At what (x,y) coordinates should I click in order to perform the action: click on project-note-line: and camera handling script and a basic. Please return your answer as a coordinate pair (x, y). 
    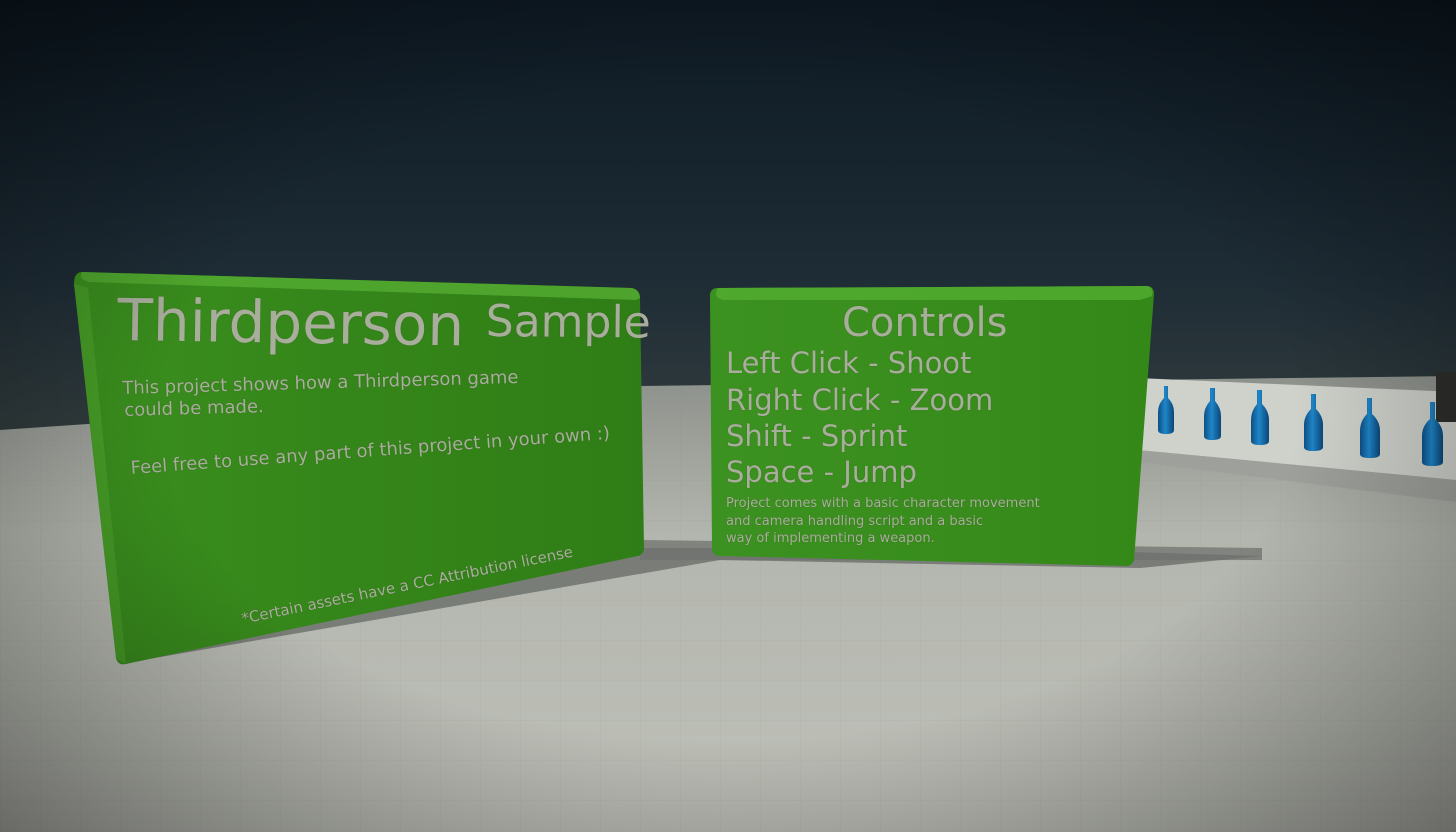
    Looking at the image, I should click on (855, 521).